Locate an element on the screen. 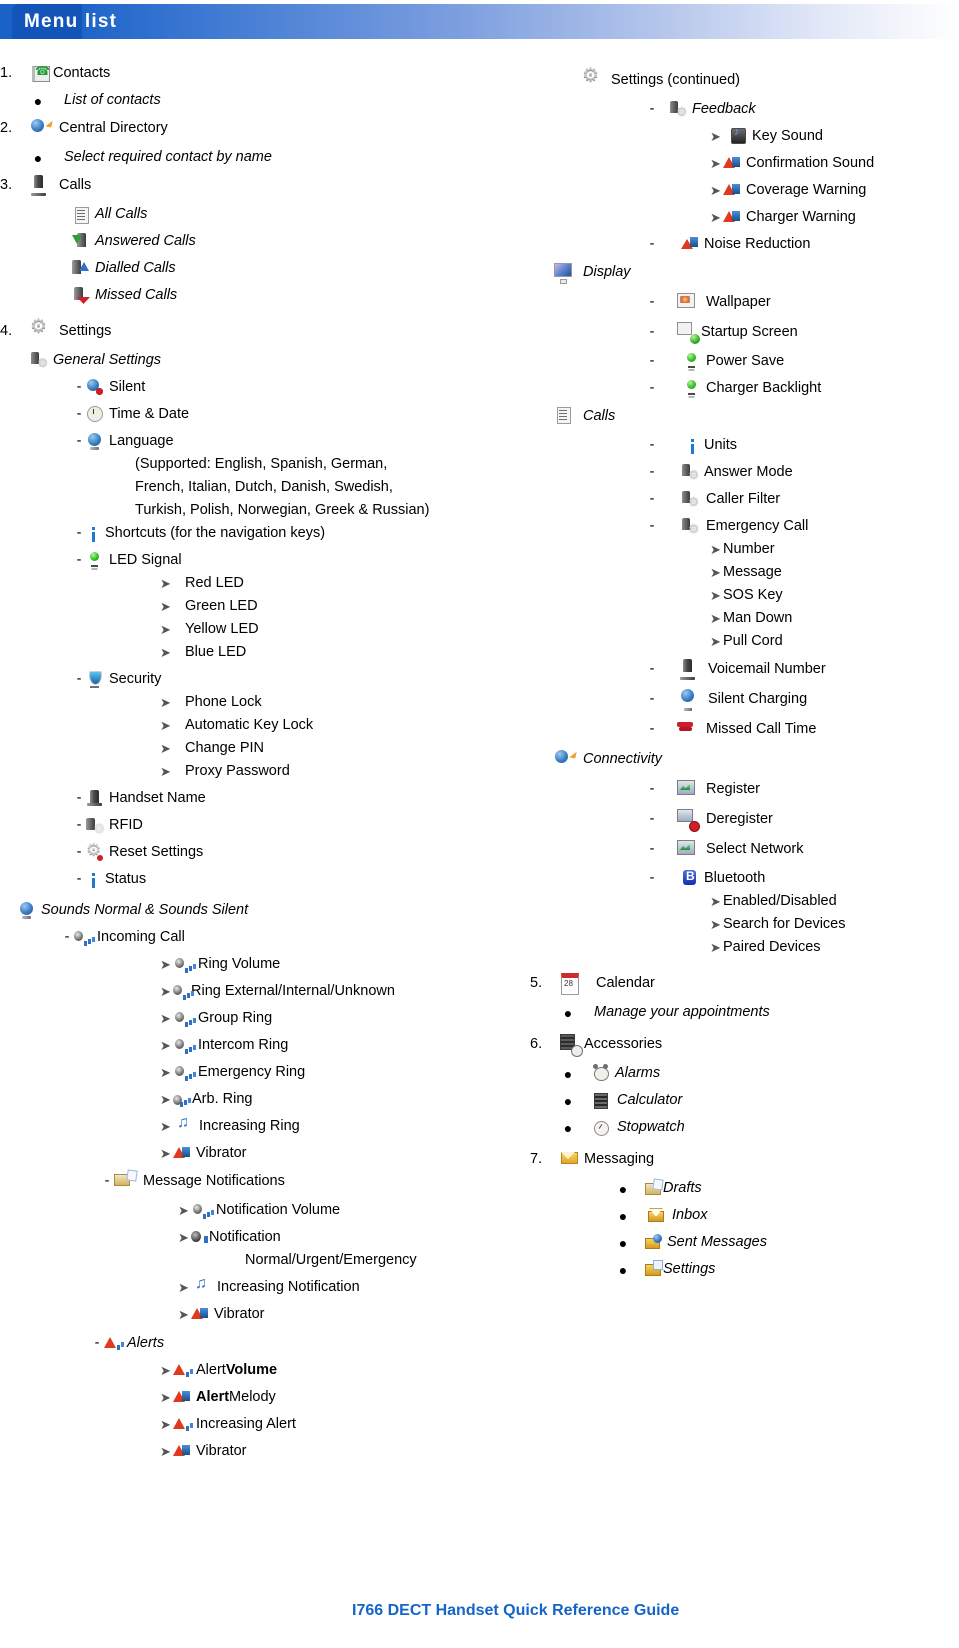 This screenshot has width=959, height=1648. list-item-bt-paired-devices: ➤ Paired Devices is located at coordinates (739, 947).